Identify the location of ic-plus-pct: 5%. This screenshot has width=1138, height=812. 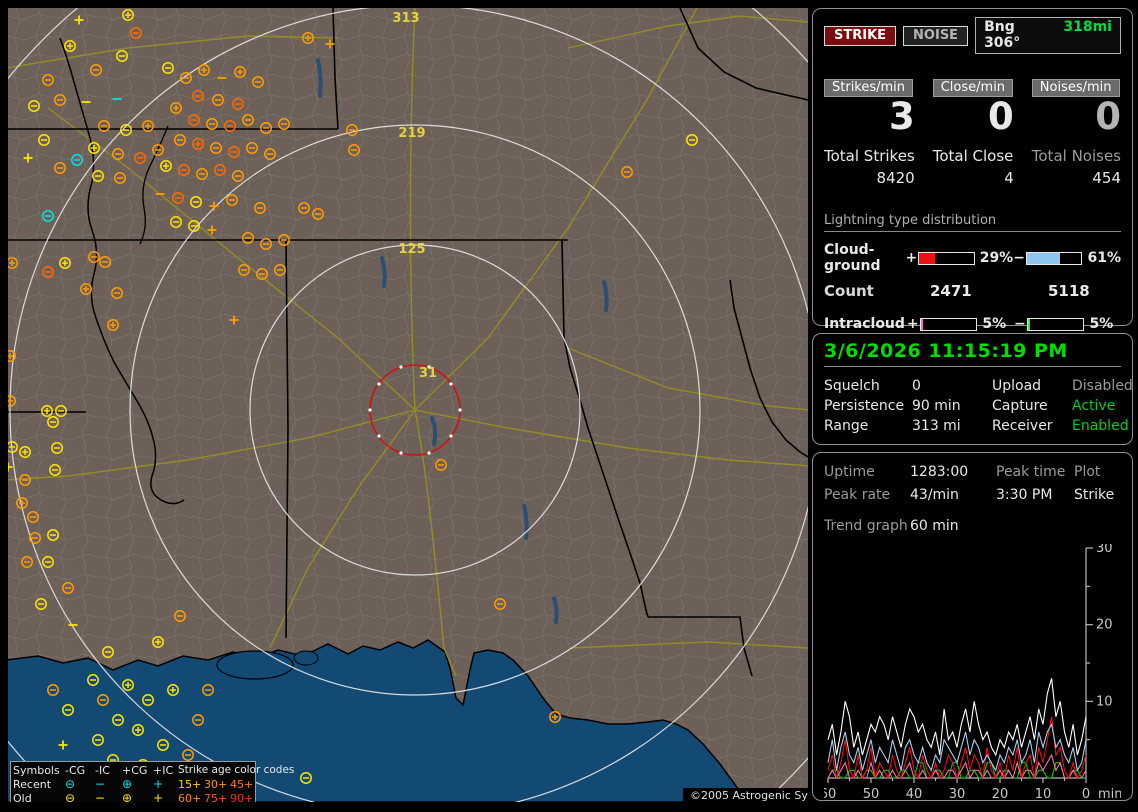
(994, 324).